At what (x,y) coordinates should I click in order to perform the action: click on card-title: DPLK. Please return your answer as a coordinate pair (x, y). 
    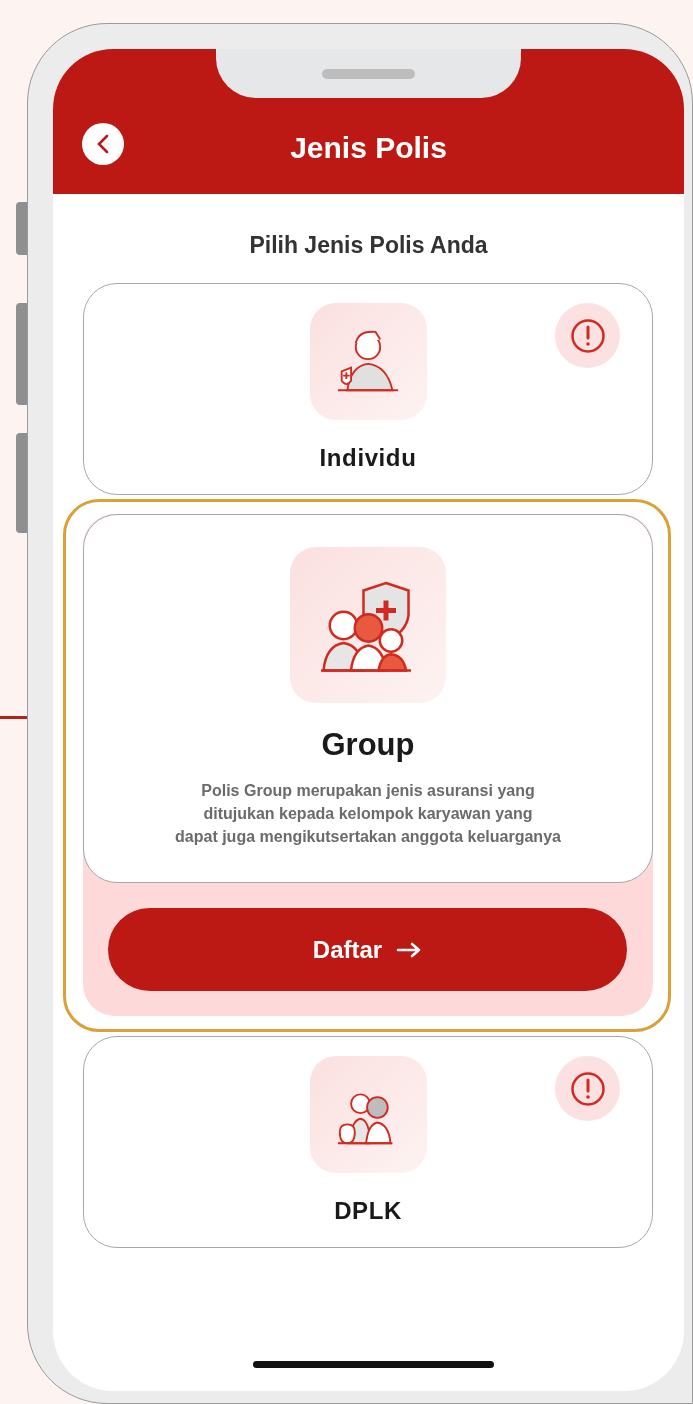
    Looking at the image, I should click on (368, 1211).